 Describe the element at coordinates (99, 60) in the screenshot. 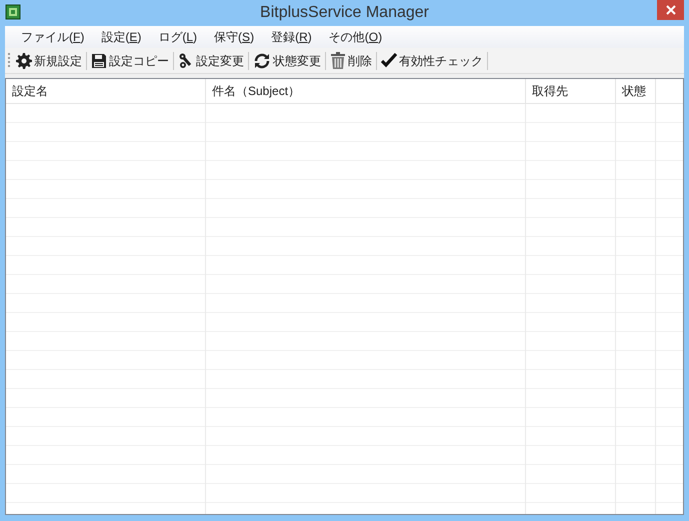

I see `floppy-icon` at that location.